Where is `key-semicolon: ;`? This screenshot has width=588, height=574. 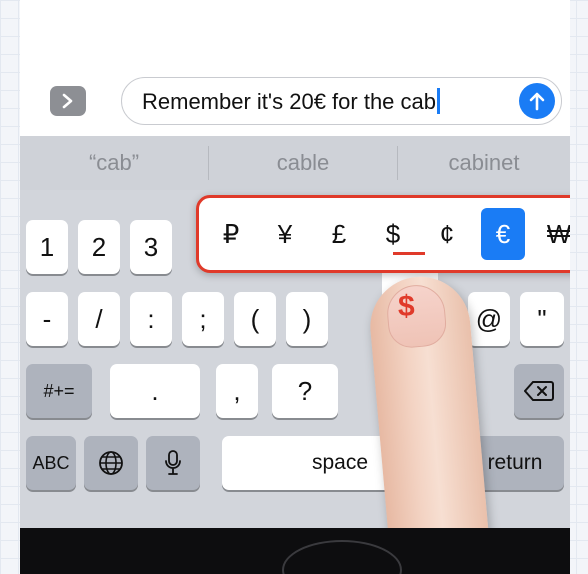
key-semicolon: ; is located at coordinates (203, 319).